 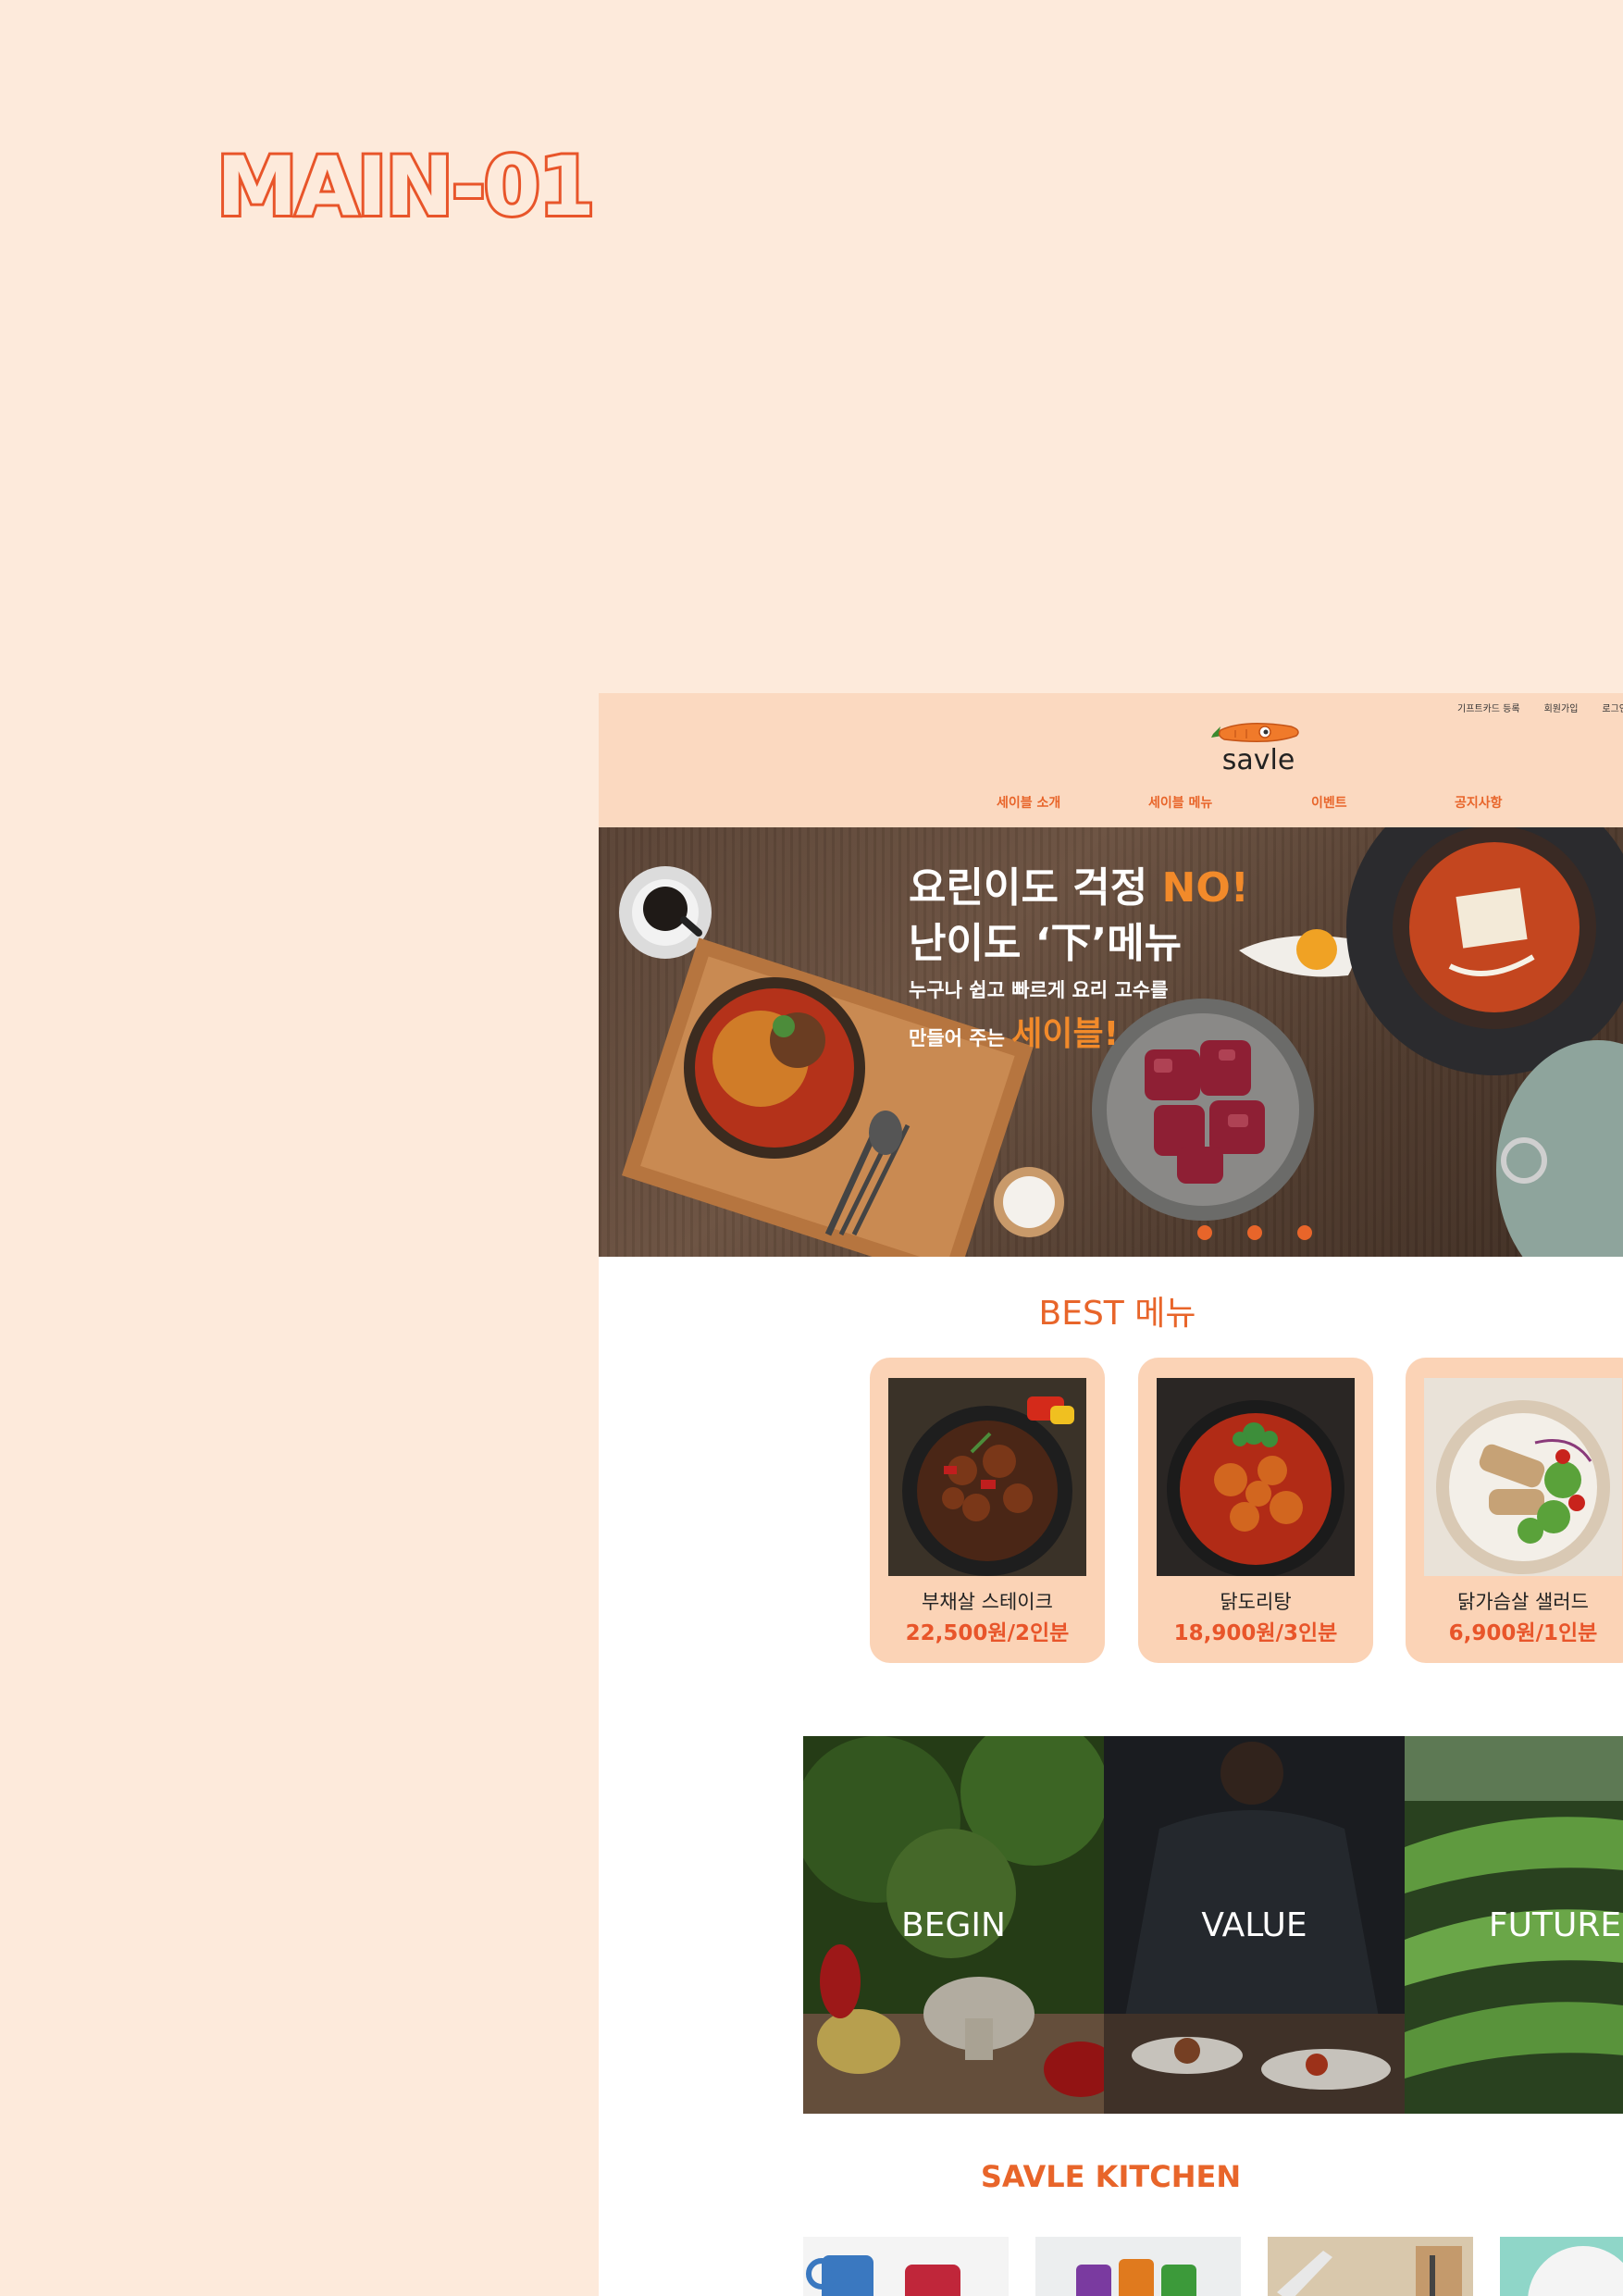 I want to click on knife-photo, so click(x=1370, y=2267).